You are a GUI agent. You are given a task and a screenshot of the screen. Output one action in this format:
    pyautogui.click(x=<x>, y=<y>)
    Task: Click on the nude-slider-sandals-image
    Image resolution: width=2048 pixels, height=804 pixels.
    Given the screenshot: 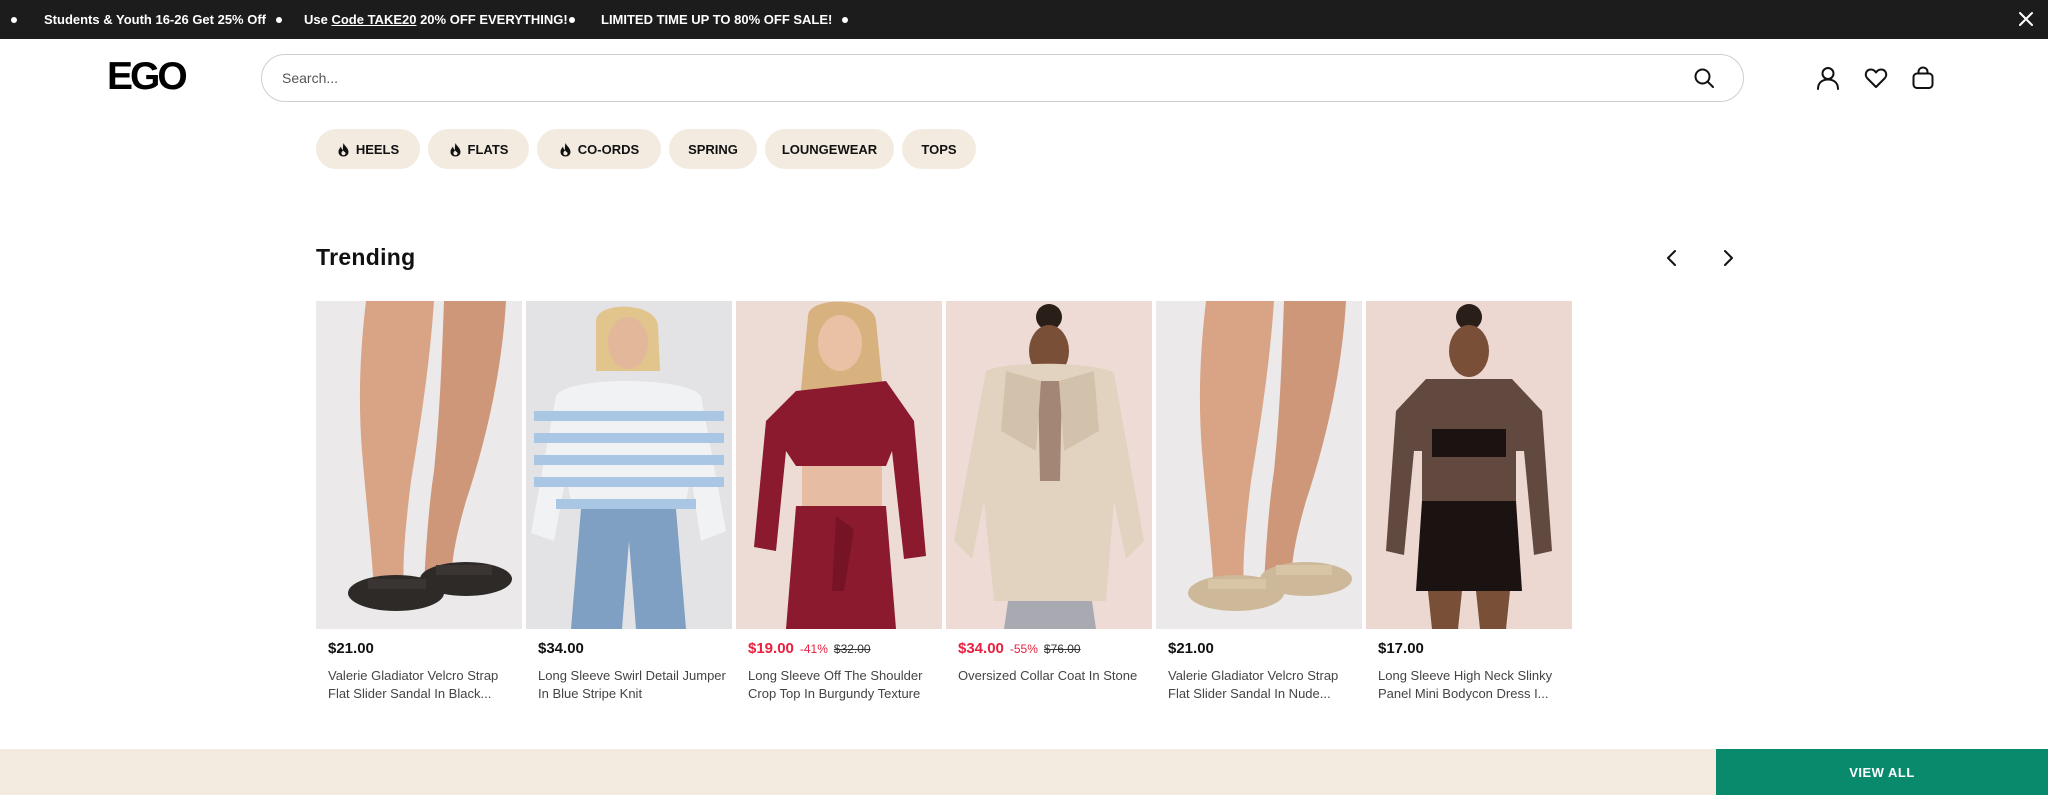 What is the action you would take?
    pyautogui.click(x=1259, y=465)
    